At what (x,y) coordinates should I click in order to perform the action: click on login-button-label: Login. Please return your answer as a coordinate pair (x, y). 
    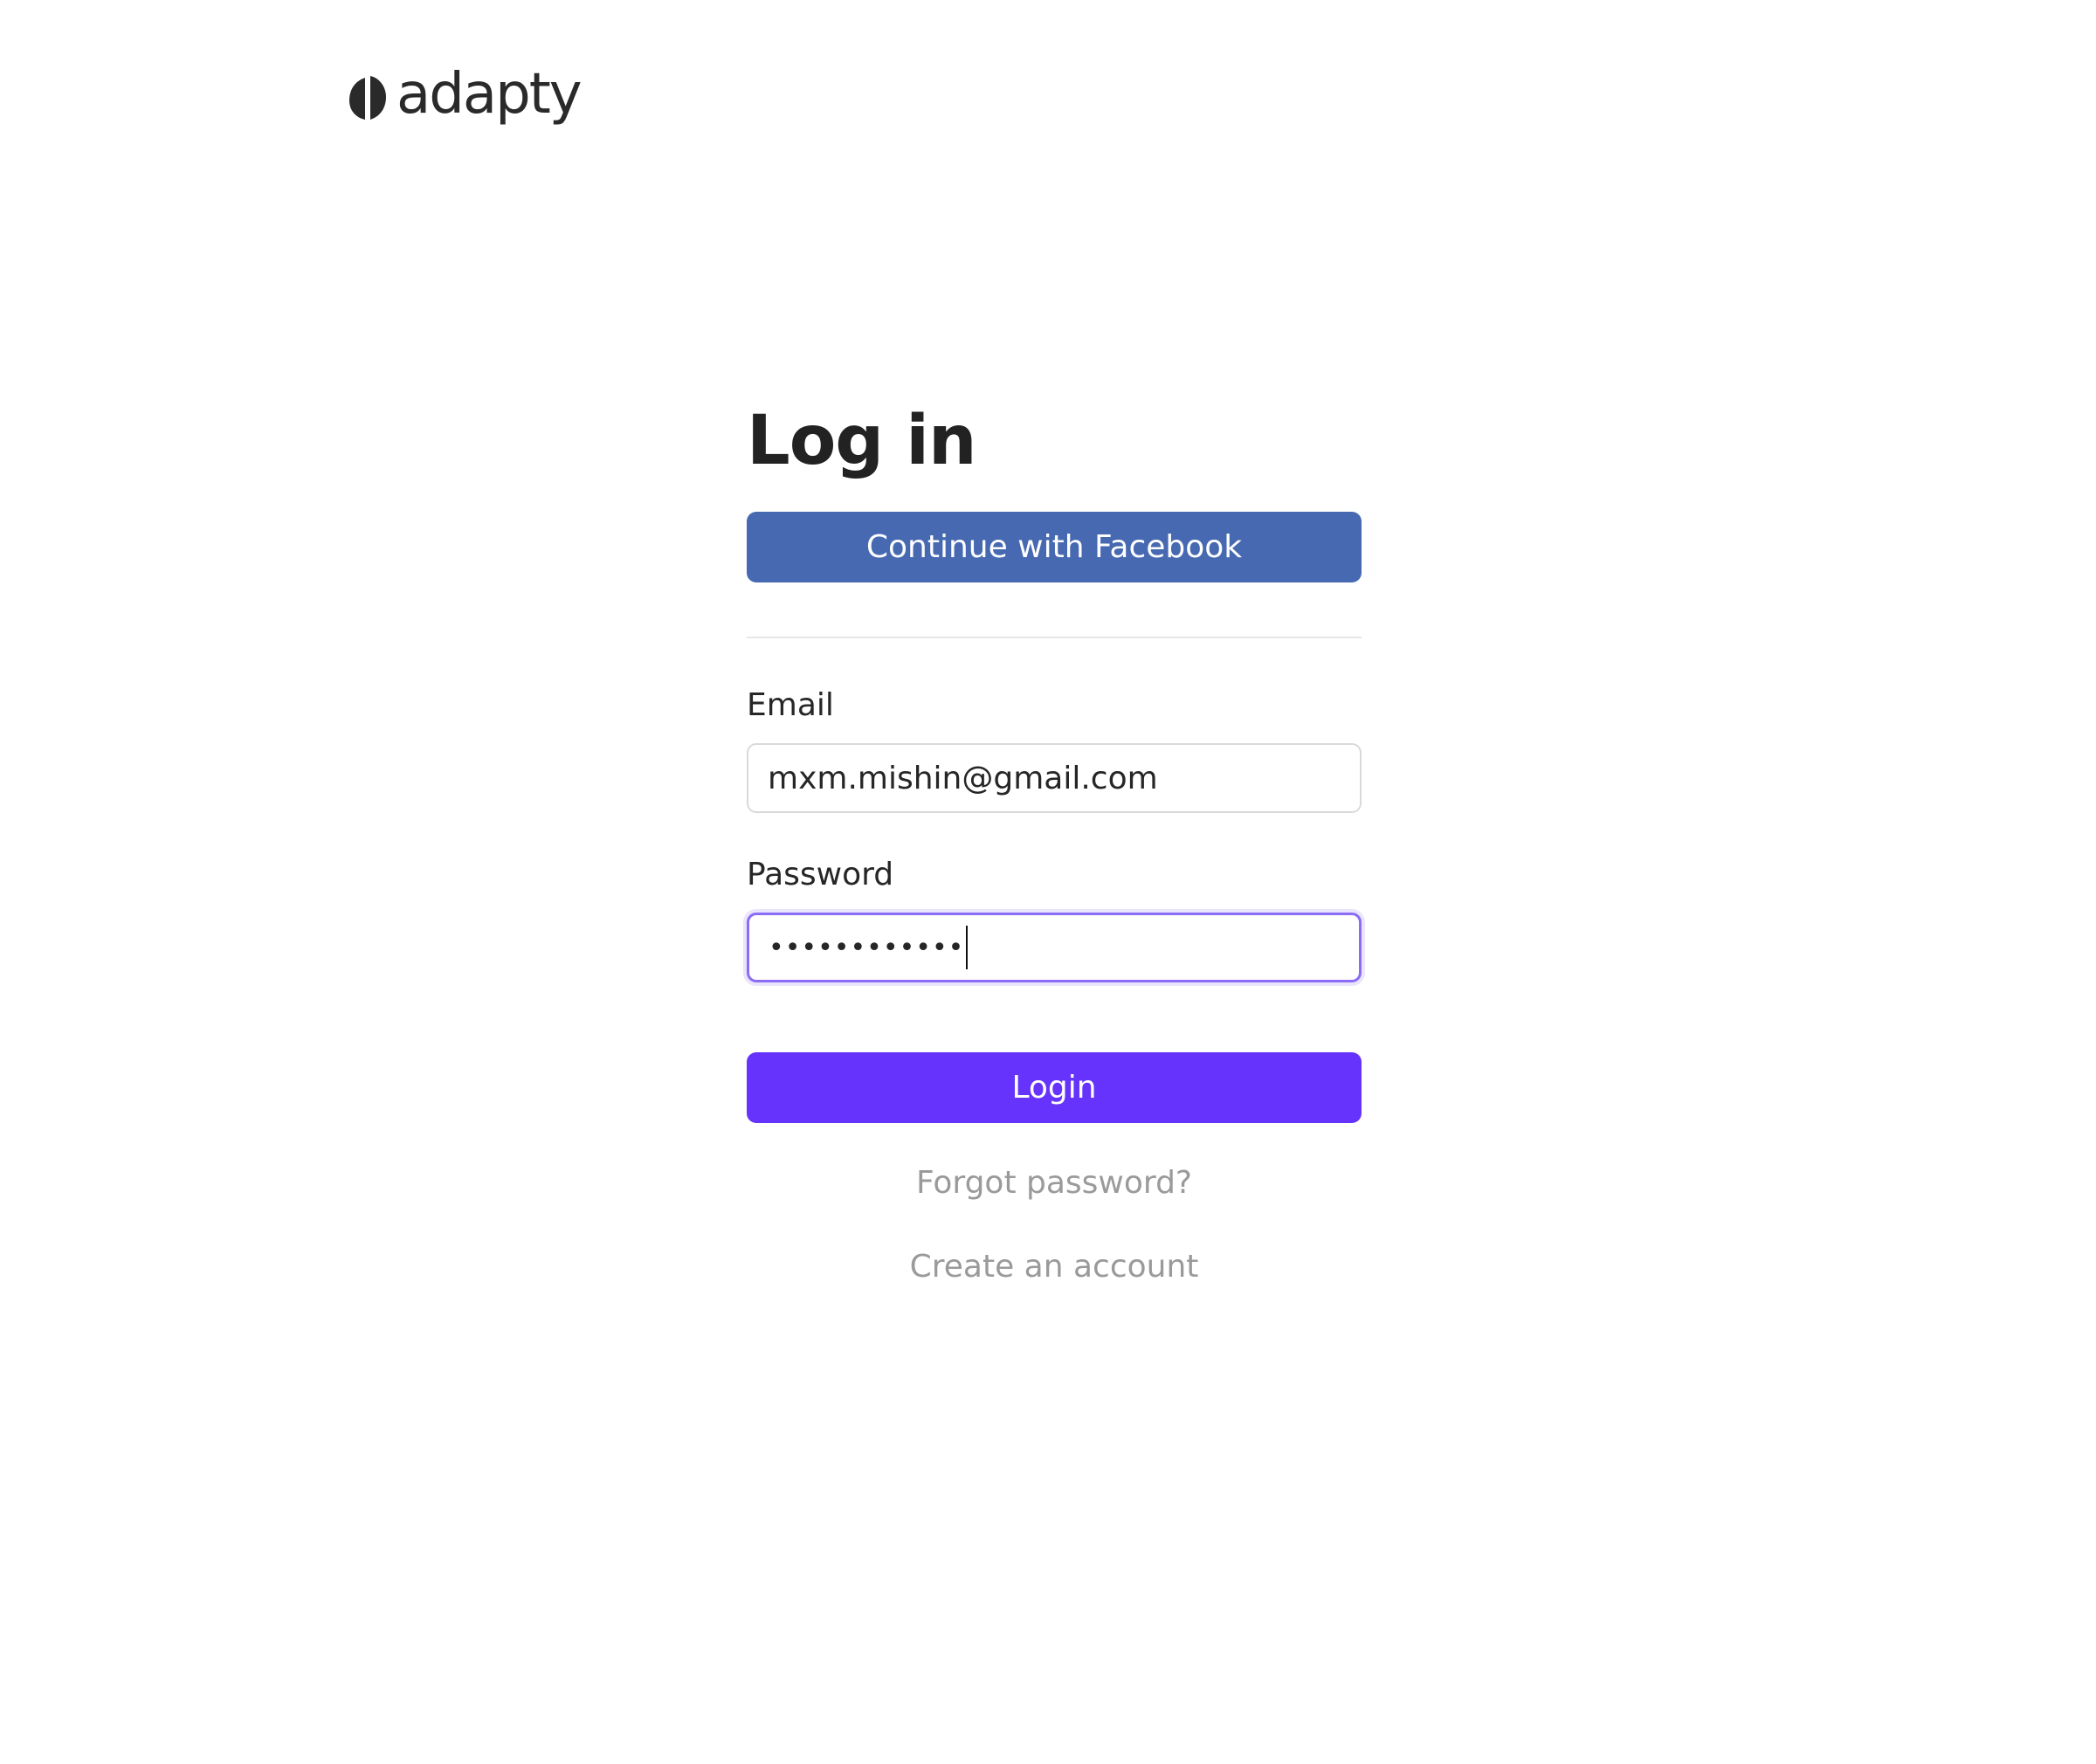
    Looking at the image, I should click on (1054, 1088).